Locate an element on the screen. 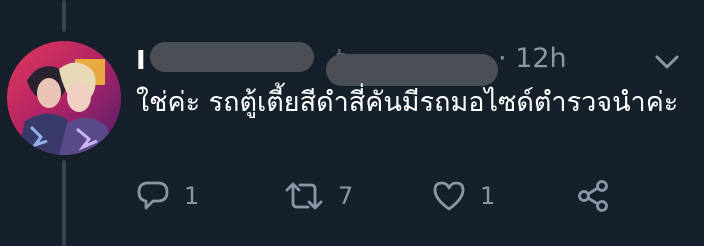 The height and width of the screenshot is (246, 704). like-count: 1 is located at coordinates (488, 196).